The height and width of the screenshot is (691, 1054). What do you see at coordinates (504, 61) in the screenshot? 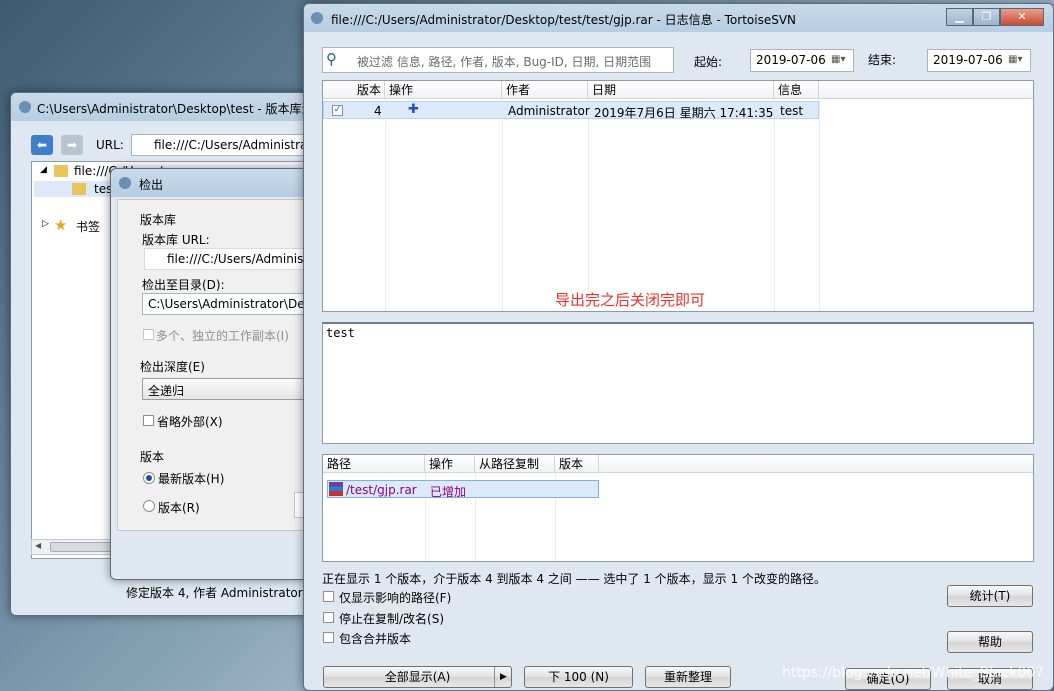
I see `filter-input: 被过滤 信息, 路径, 作者, 版本, Bug-ID, 日期, 日期范围` at bounding box center [504, 61].